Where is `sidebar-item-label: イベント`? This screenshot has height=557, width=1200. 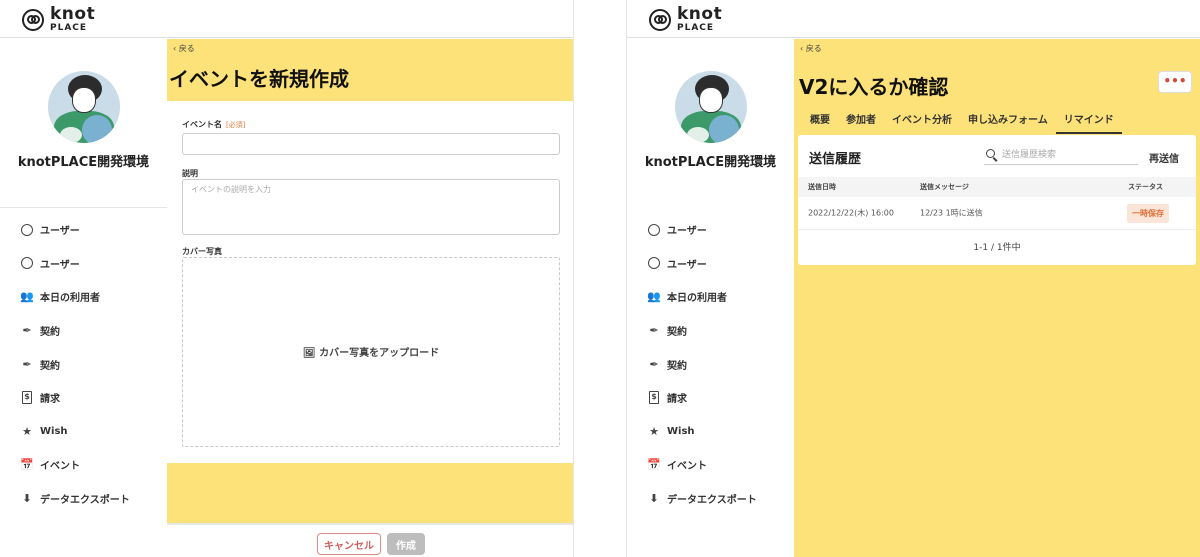
sidebar-item-label: イベント is located at coordinates (60, 467).